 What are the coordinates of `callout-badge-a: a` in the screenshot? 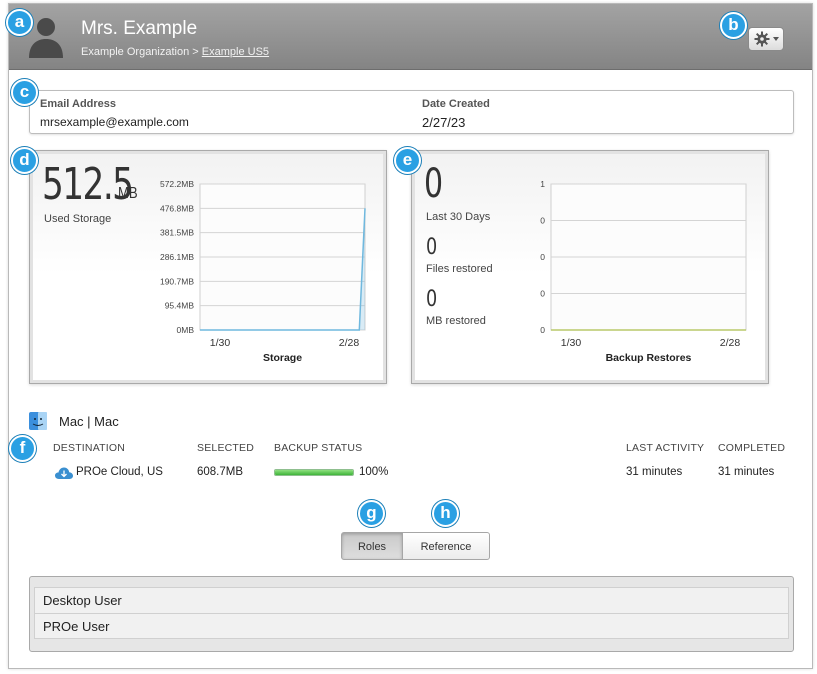 It's located at (19, 22).